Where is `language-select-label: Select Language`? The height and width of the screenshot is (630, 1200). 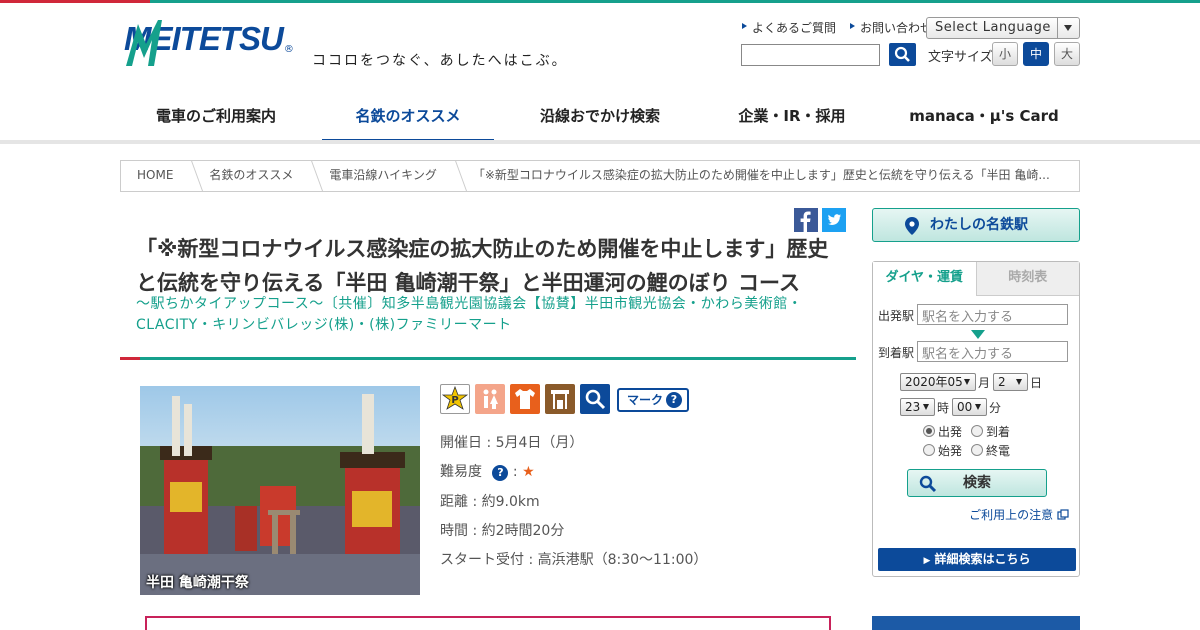 language-select-label: Select Language is located at coordinates (993, 27).